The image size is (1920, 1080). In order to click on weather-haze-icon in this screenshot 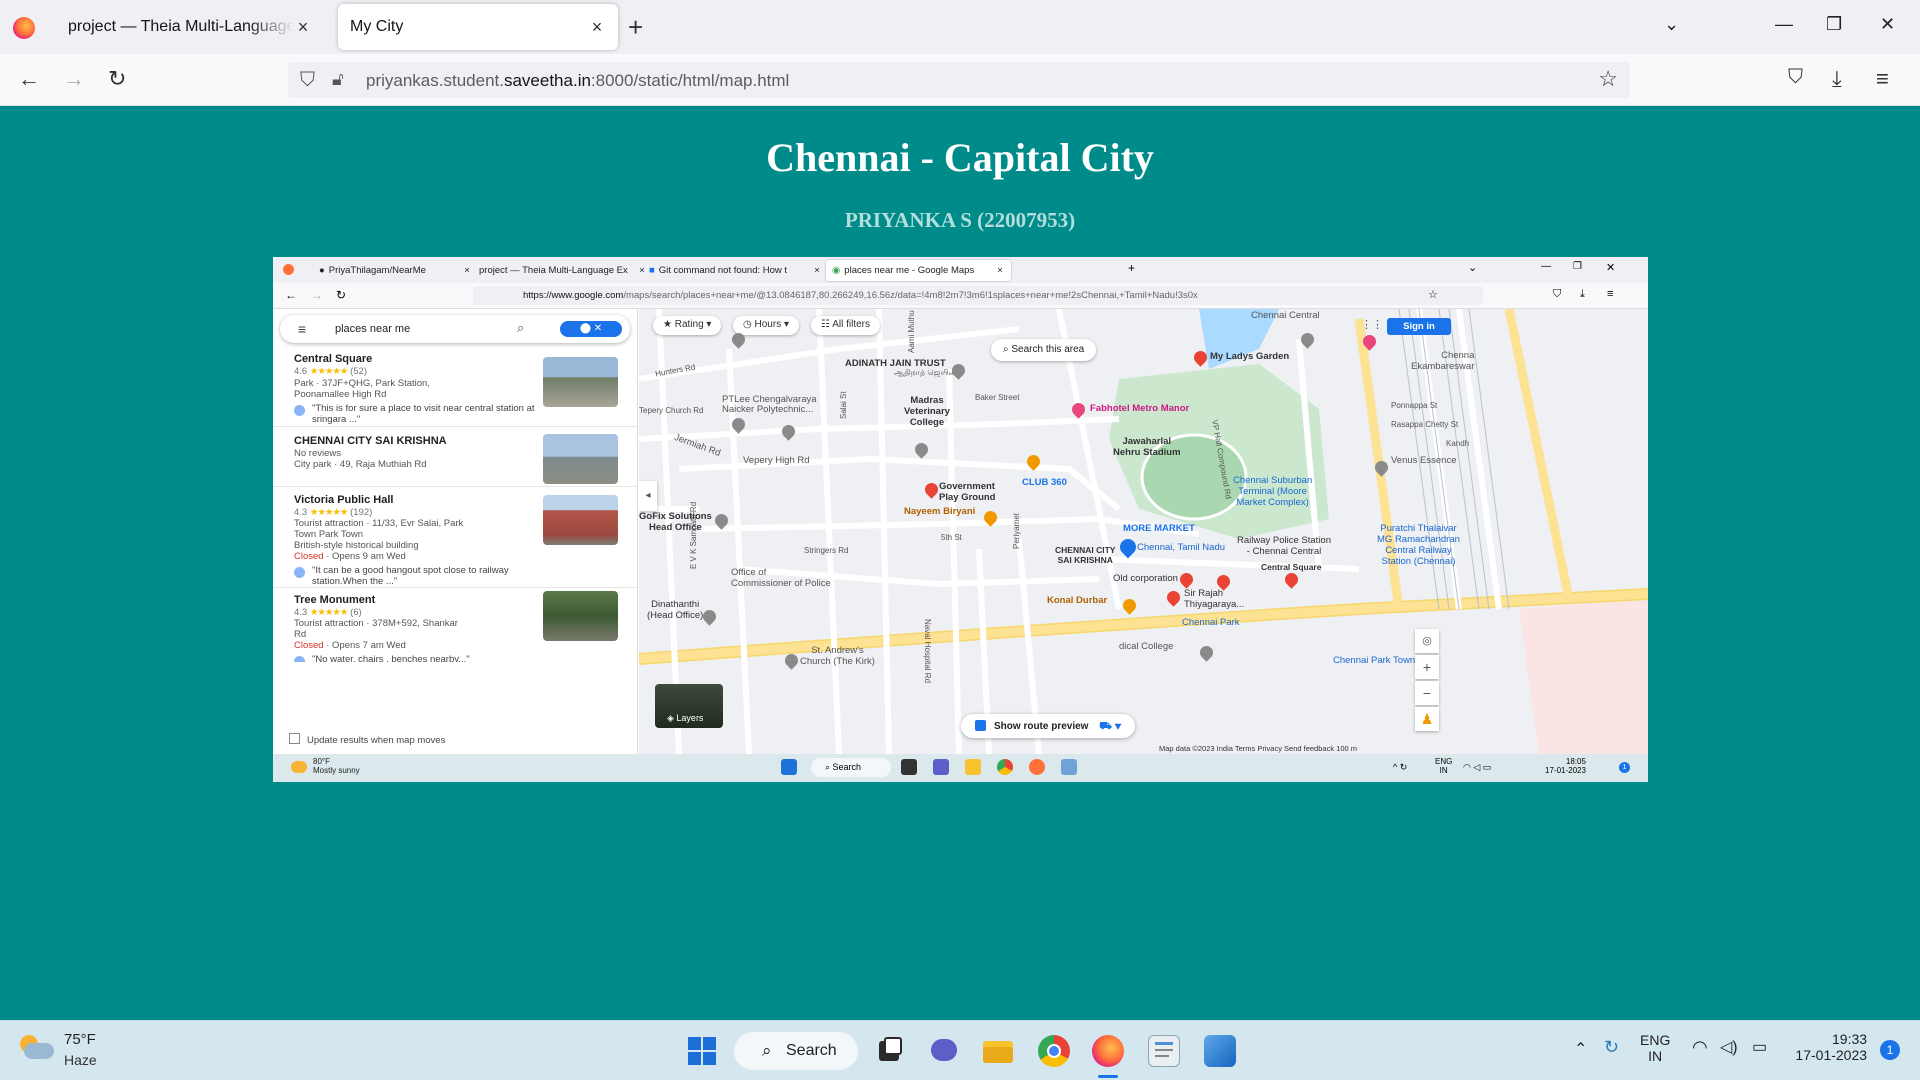, I will do `click(37, 1048)`.